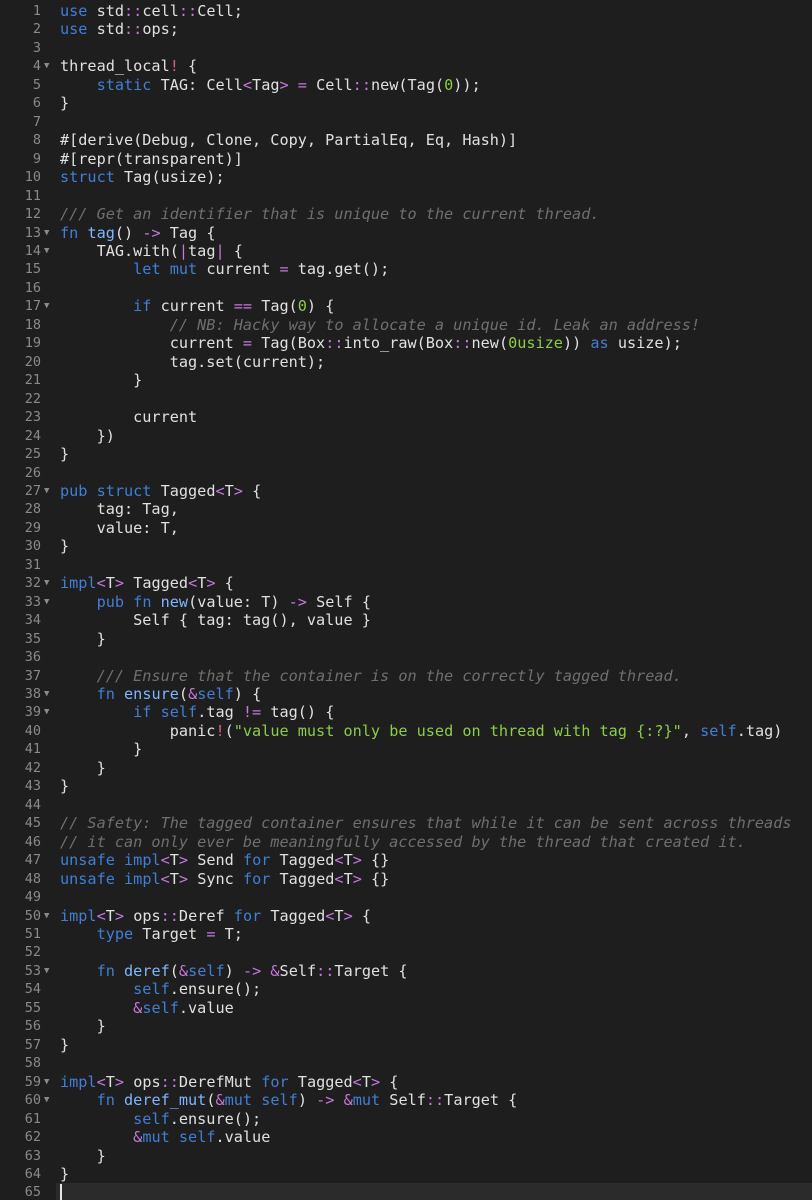 The width and height of the screenshot is (812, 1200). What do you see at coordinates (215, 916) in the screenshot?
I see `code-line: impl<T> ops::Deref for Tagged<T> {` at bounding box center [215, 916].